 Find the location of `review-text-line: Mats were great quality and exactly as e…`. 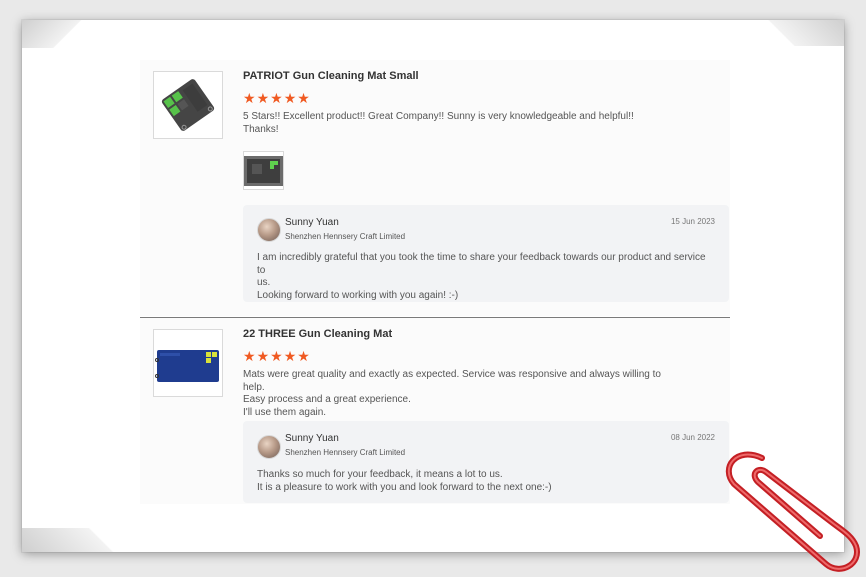

review-text-line: Mats were great quality and exactly as e… is located at coordinates (452, 381).